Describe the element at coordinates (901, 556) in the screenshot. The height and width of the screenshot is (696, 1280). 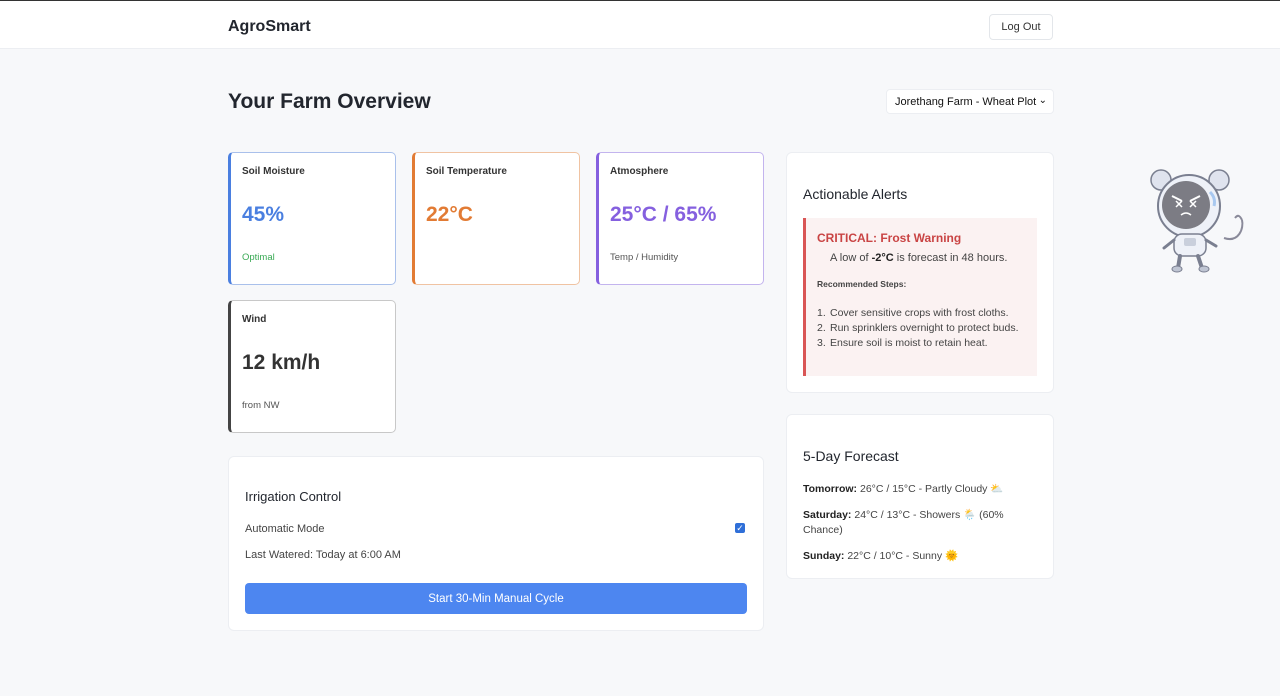
I see `forecast-details: 22°C / 10°C - Sunny 🌞` at that location.